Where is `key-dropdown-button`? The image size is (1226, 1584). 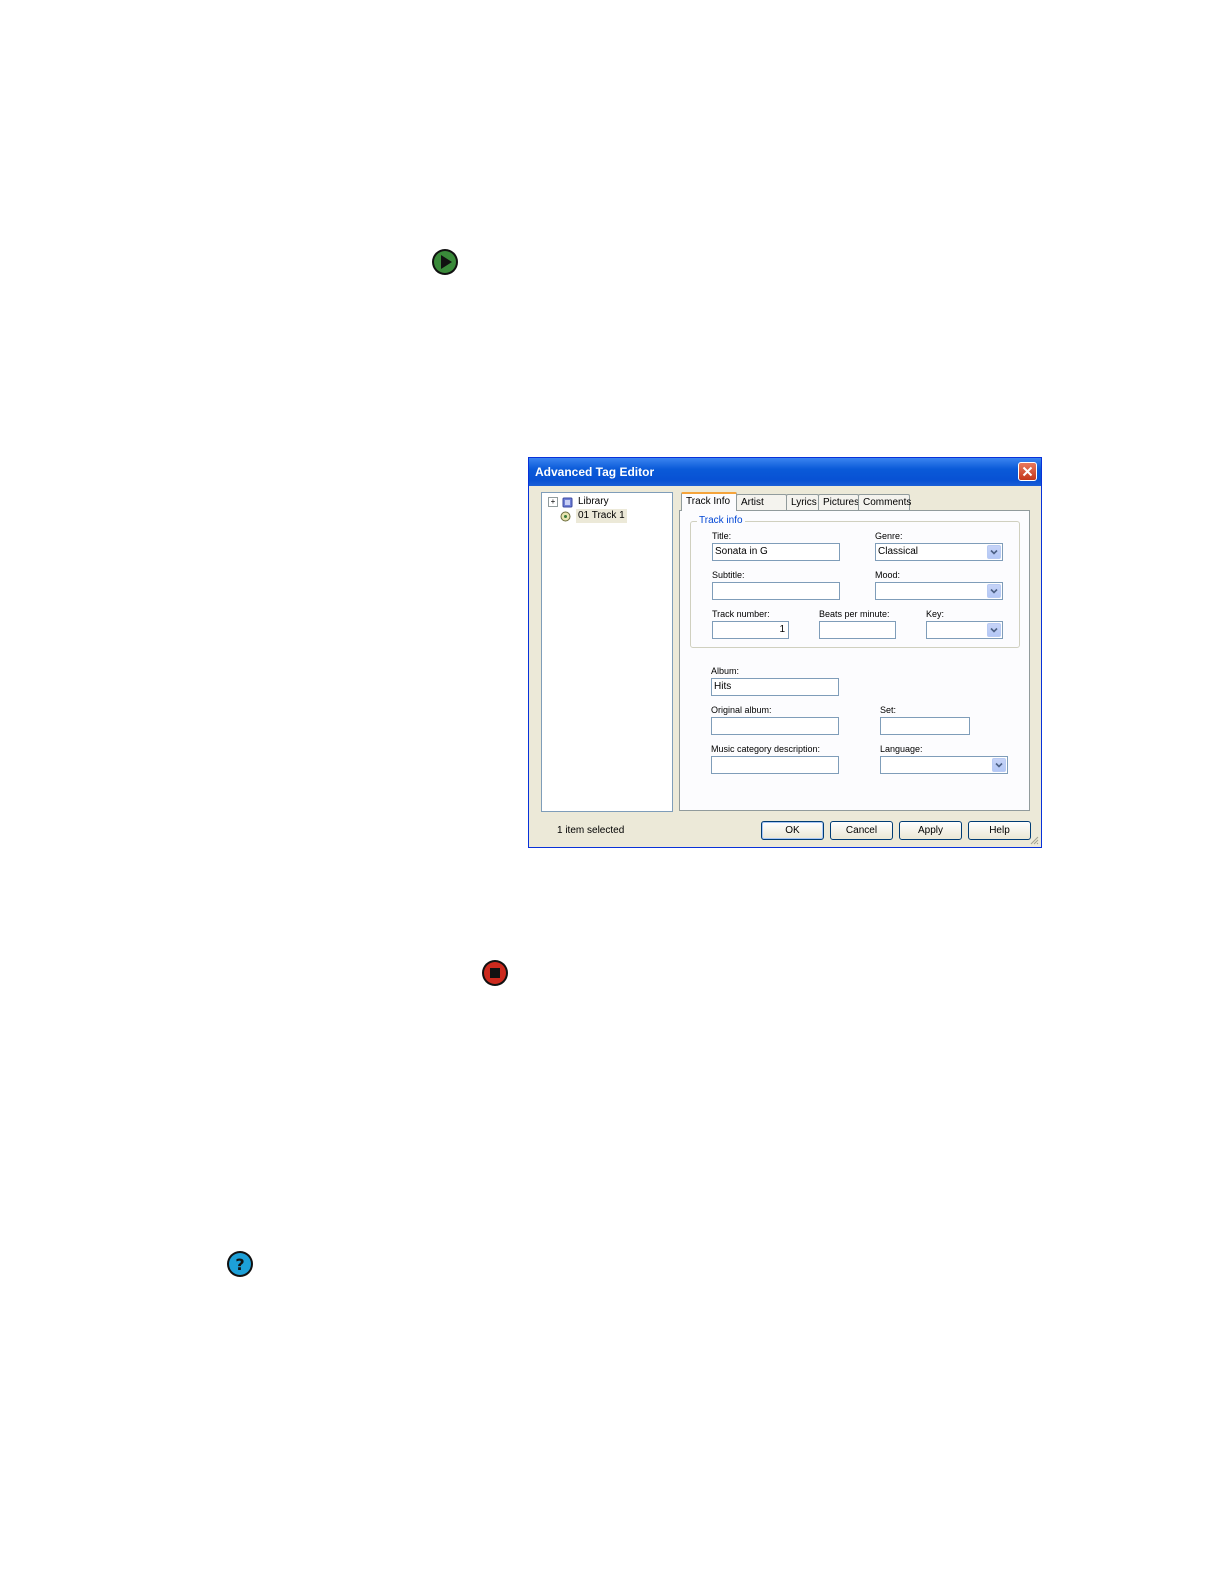 key-dropdown-button is located at coordinates (994, 630).